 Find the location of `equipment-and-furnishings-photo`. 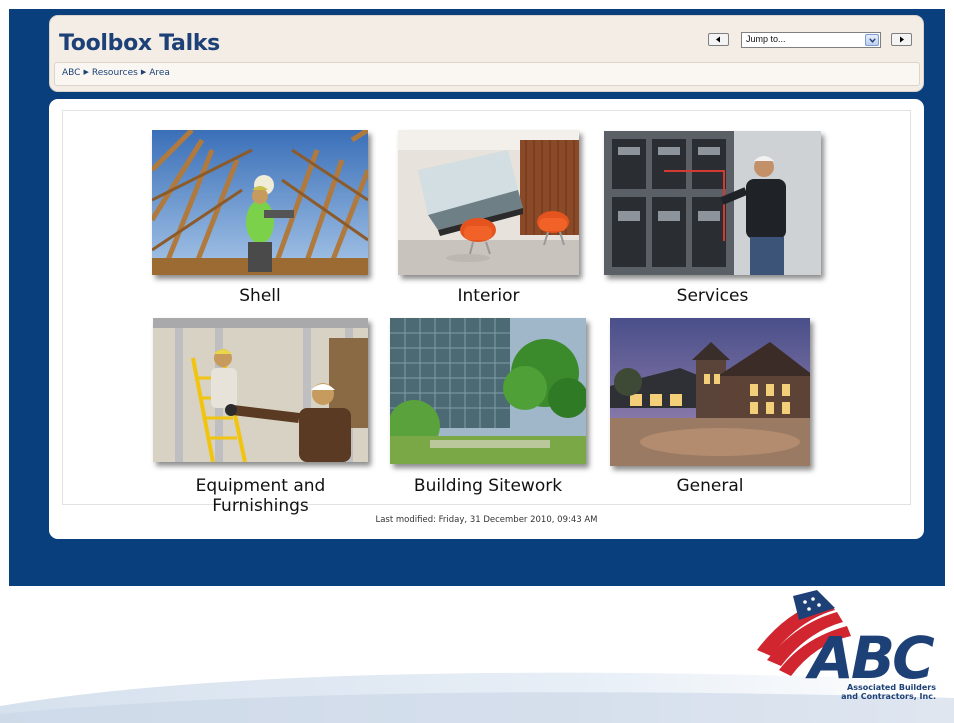

equipment-and-furnishings-photo is located at coordinates (260, 390).